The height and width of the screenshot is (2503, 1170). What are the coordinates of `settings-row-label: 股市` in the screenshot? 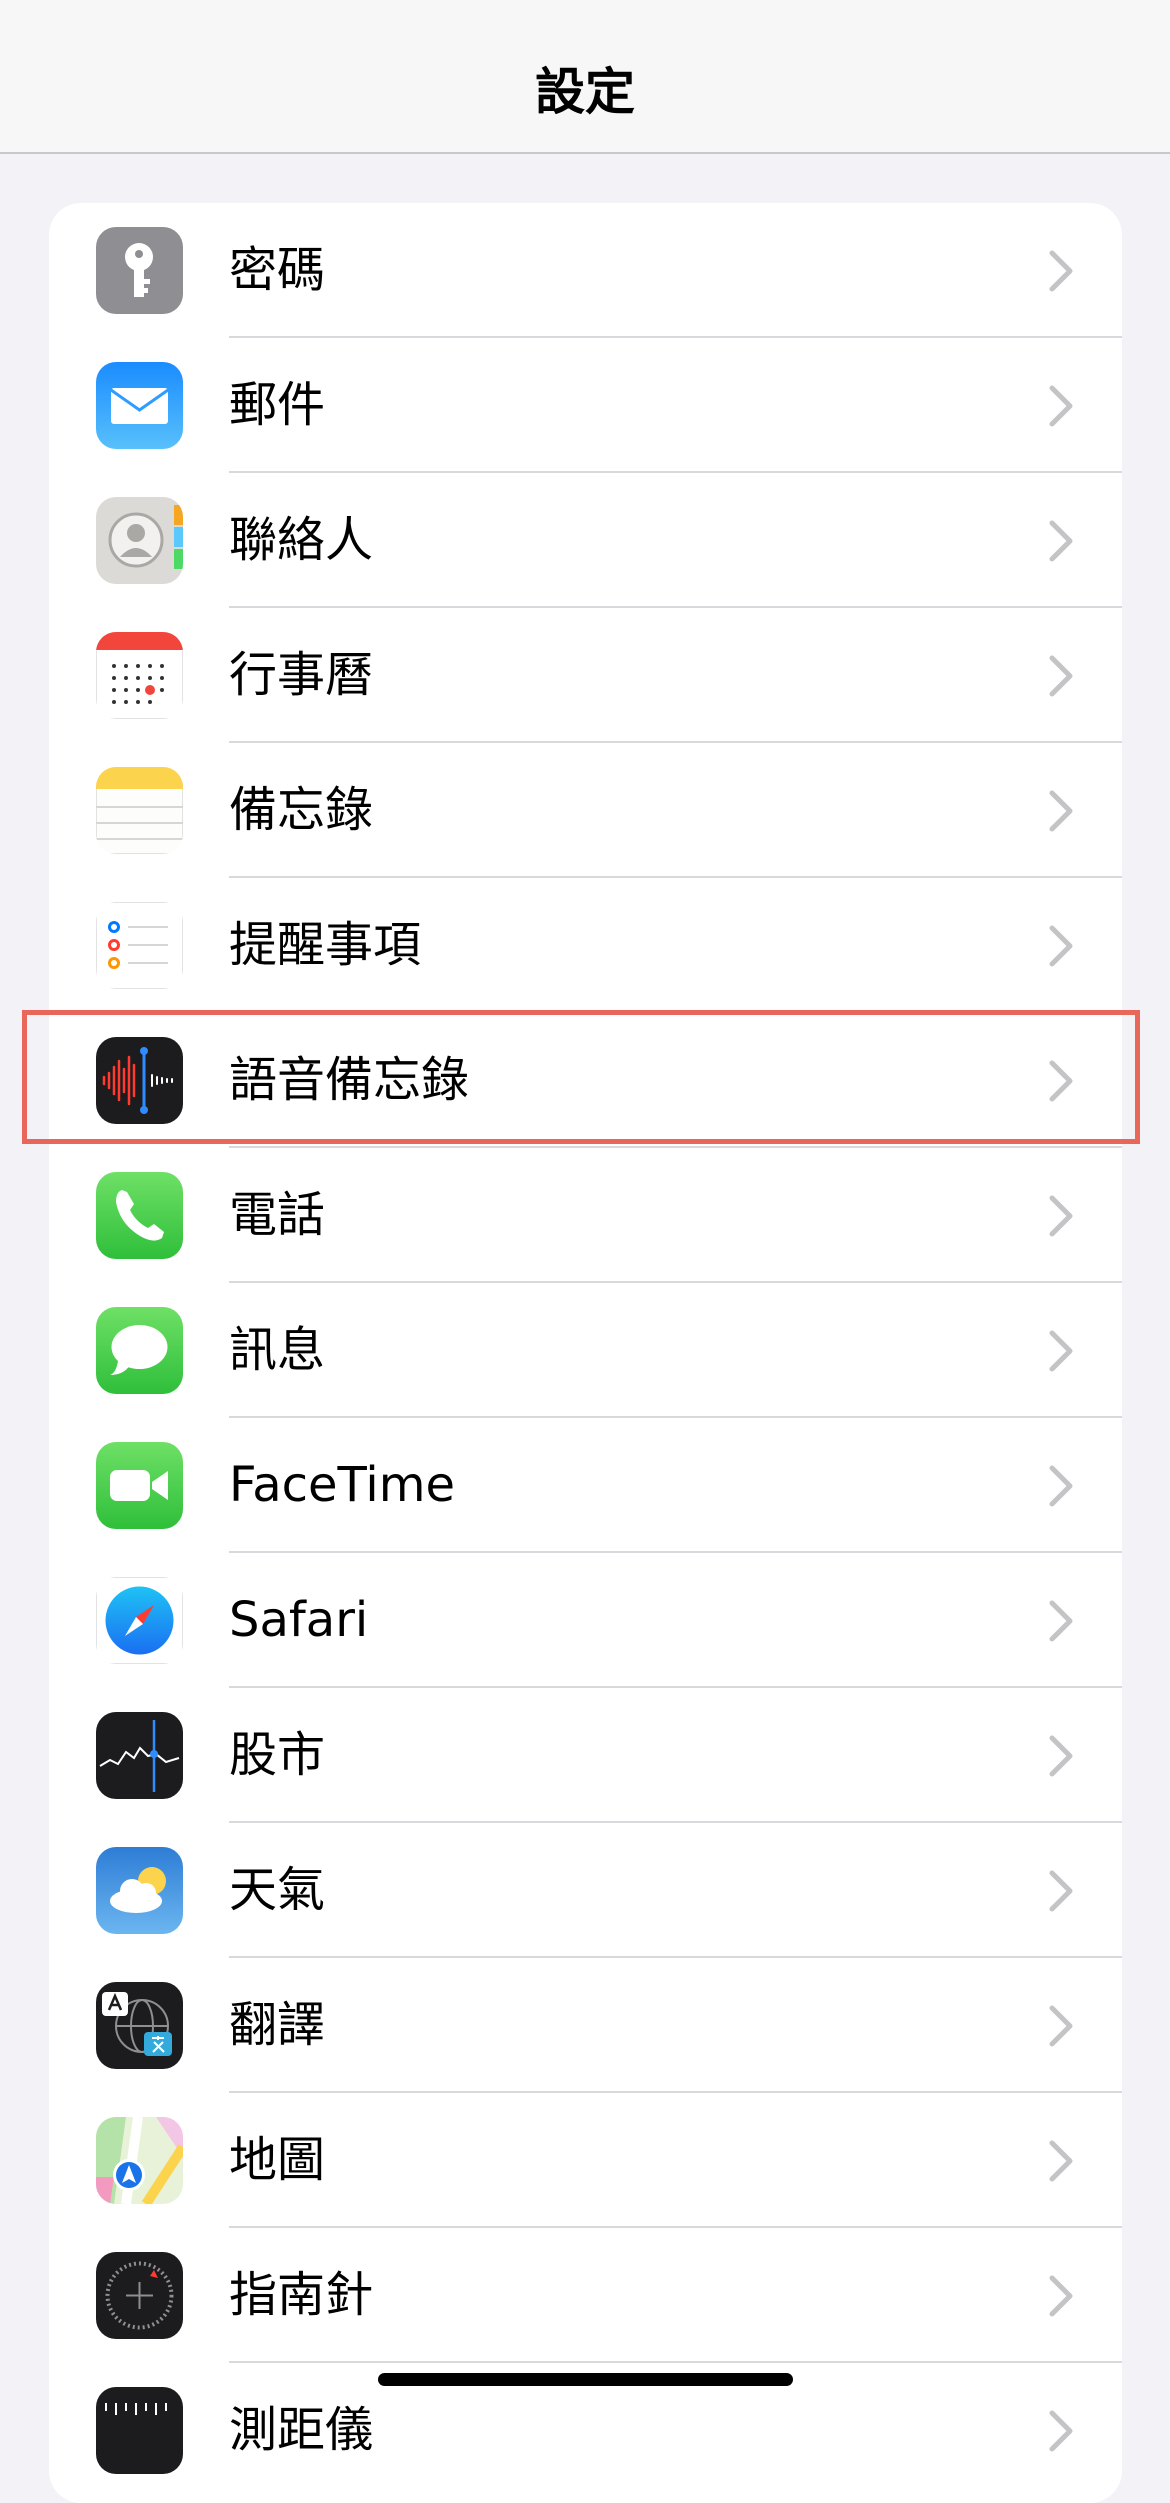 It's located at (277, 1755).